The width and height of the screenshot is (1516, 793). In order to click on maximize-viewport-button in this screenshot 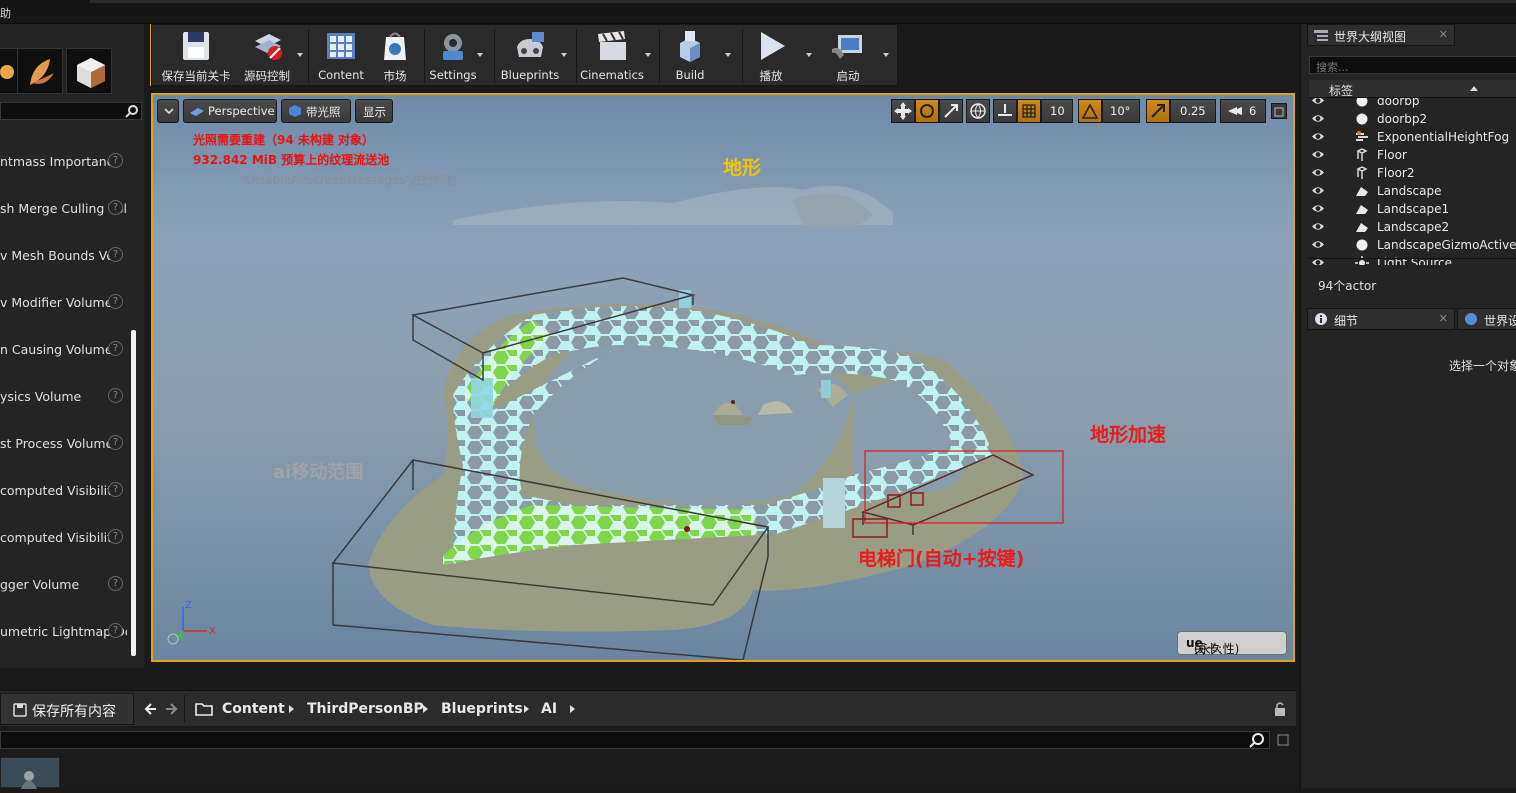, I will do `click(1279, 111)`.